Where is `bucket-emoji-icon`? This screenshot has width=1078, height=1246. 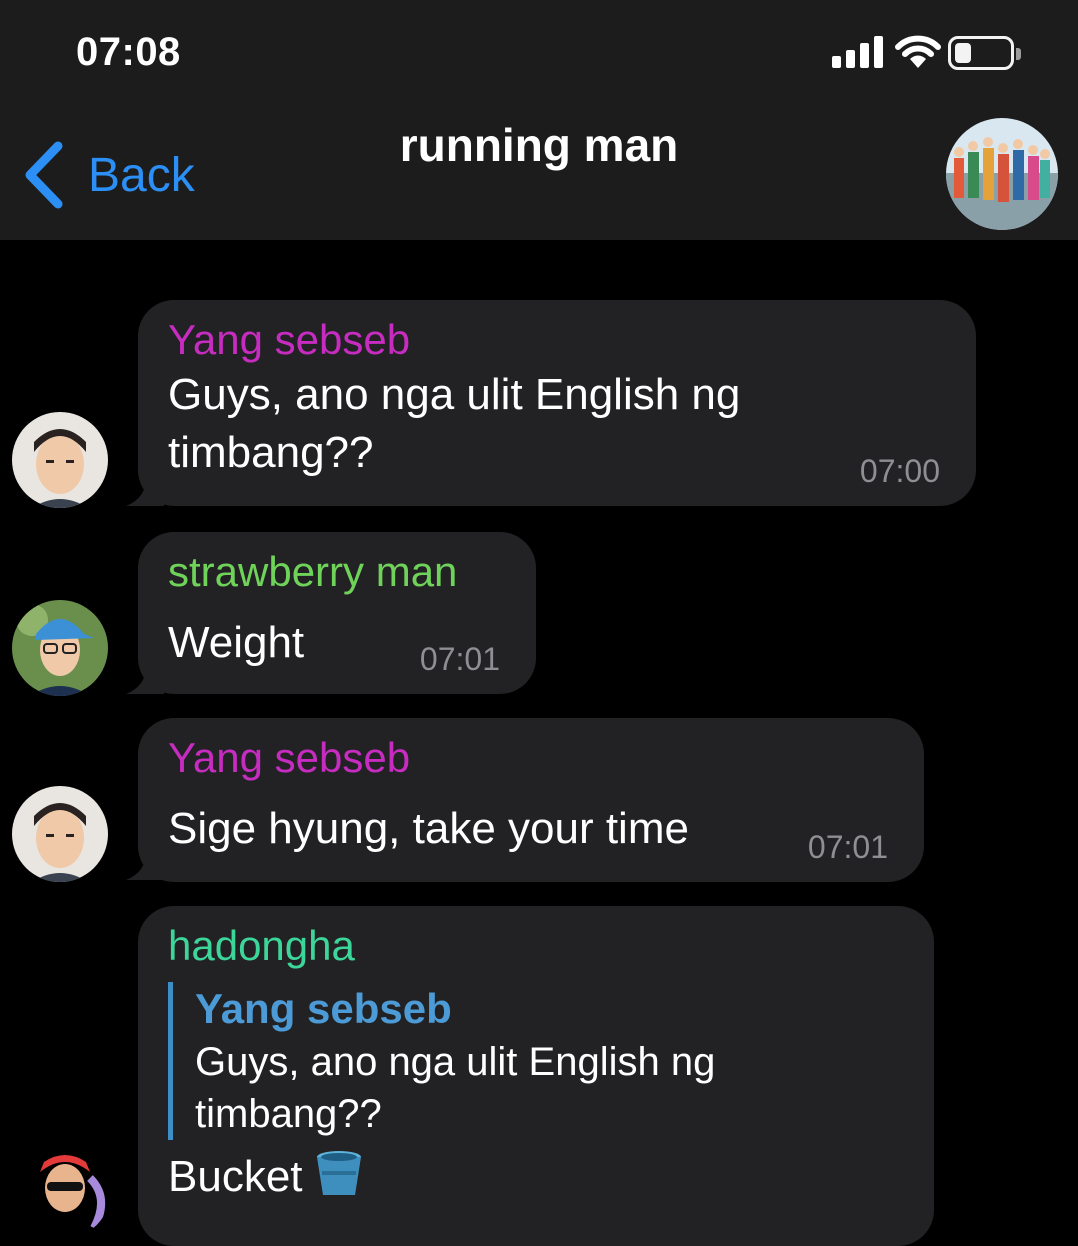 bucket-emoji-icon is located at coordinates (338, 1173).